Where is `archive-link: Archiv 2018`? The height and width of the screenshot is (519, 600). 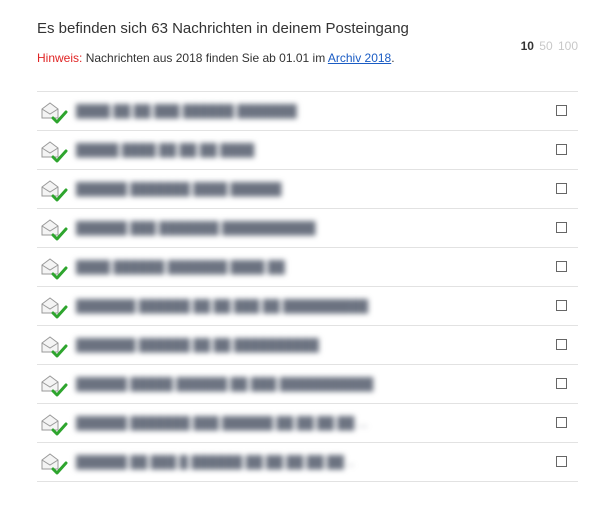
archive-link: Archiv 2018 is located at coordinates (359, 58).